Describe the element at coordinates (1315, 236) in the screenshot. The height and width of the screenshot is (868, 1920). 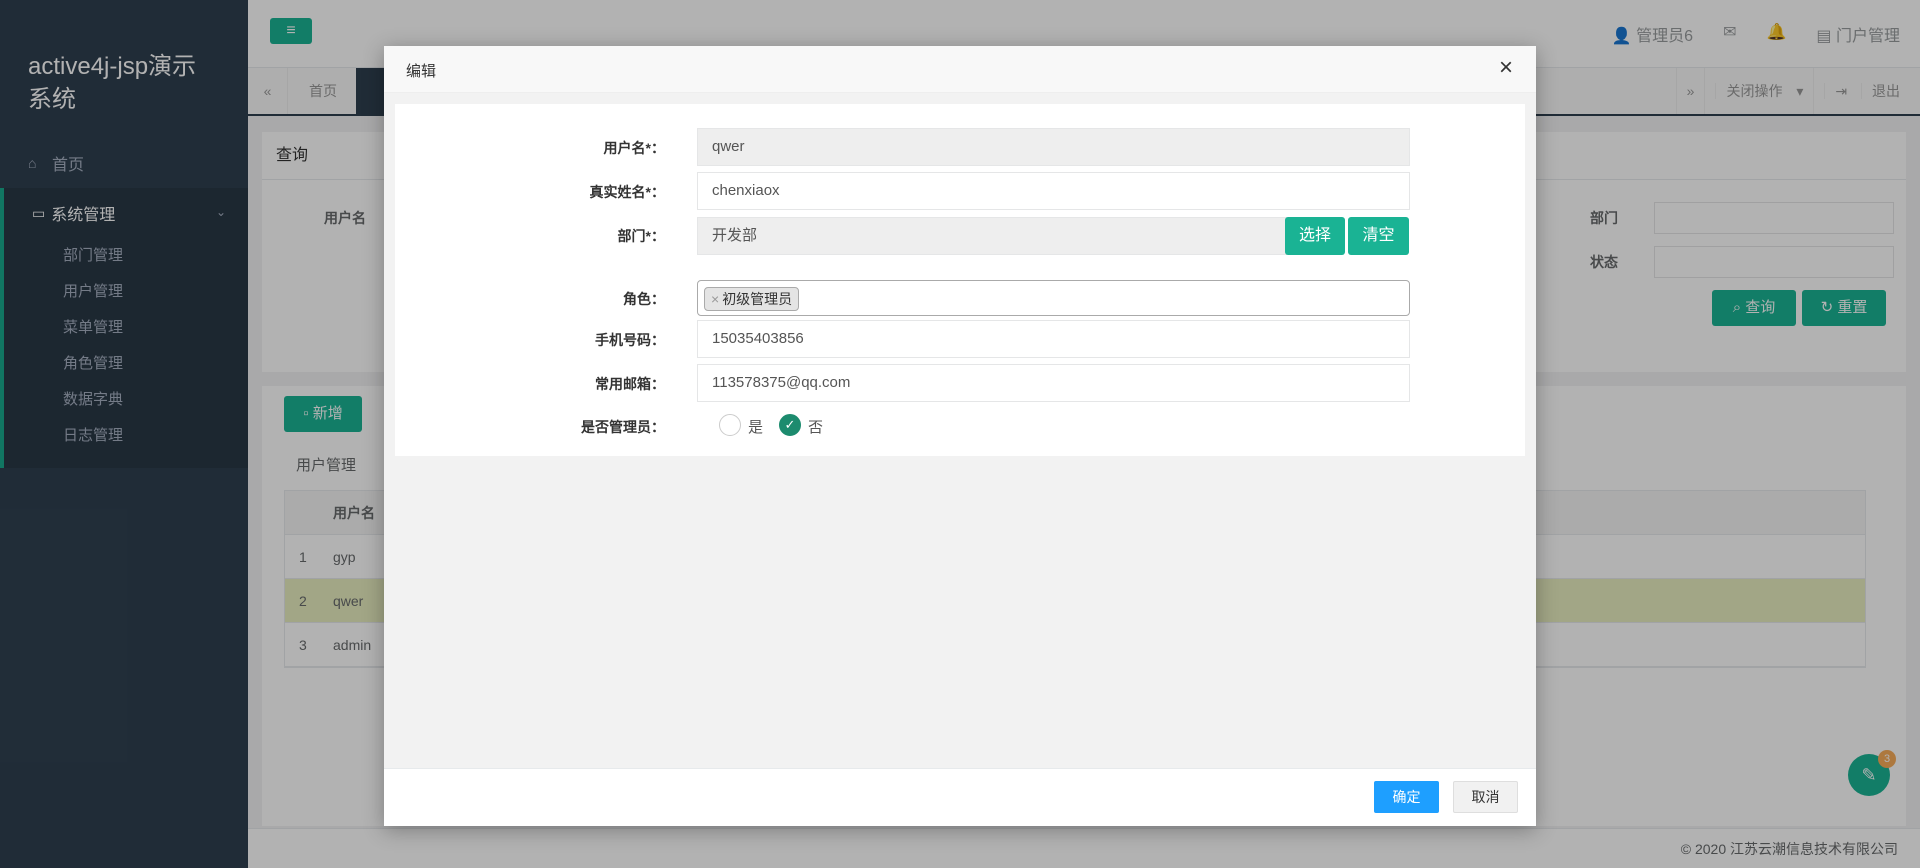
I see `dept-select-button: 选择` at that location.